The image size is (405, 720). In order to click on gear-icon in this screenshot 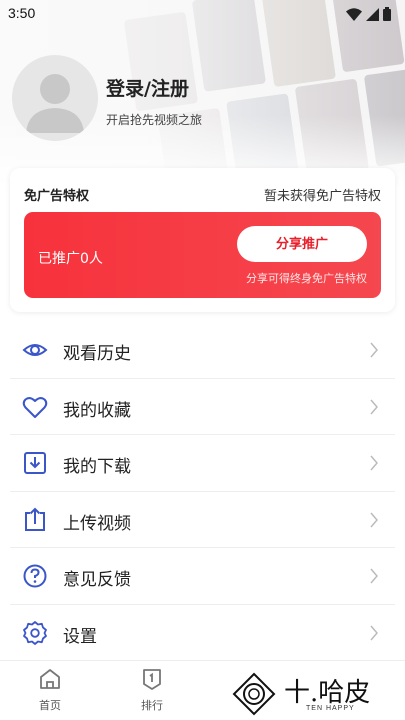, I will do `click(35, 632)`.